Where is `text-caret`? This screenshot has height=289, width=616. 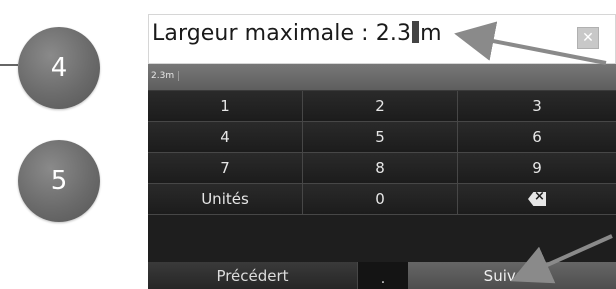 text-caret is located at coordinates (416, 32).